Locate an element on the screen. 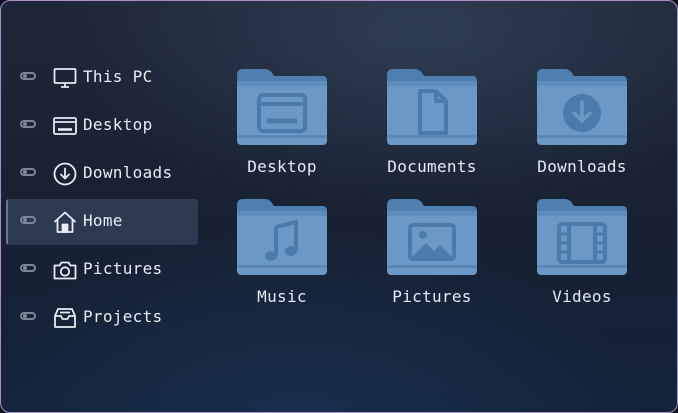 This screenshot has width=678, height=413. sidebar-item-label: Home is located at coordinates (103, 220).